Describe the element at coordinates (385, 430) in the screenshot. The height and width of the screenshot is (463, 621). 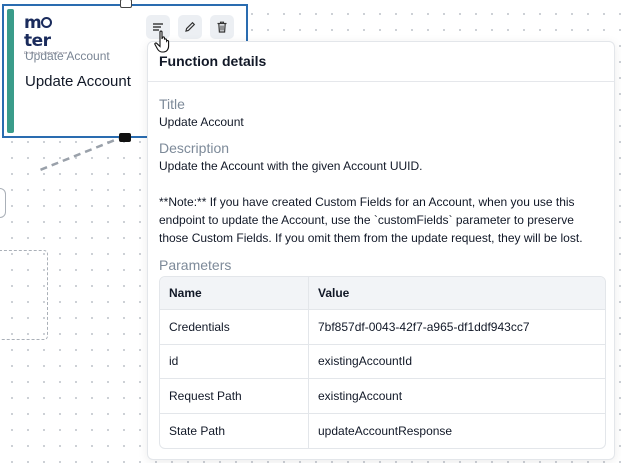
I see `param-value: updateAccountResponse` at that location.